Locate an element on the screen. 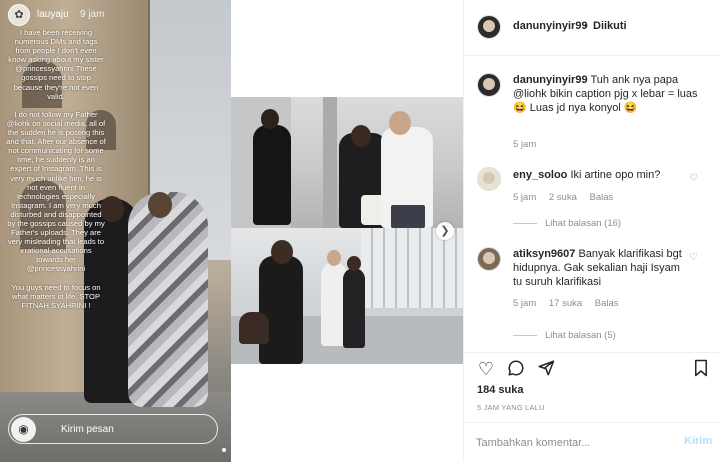 Image resolution: width=720 pixels, height=462 pixels. story-time: 9 jam is located at coordinates (92, 14).